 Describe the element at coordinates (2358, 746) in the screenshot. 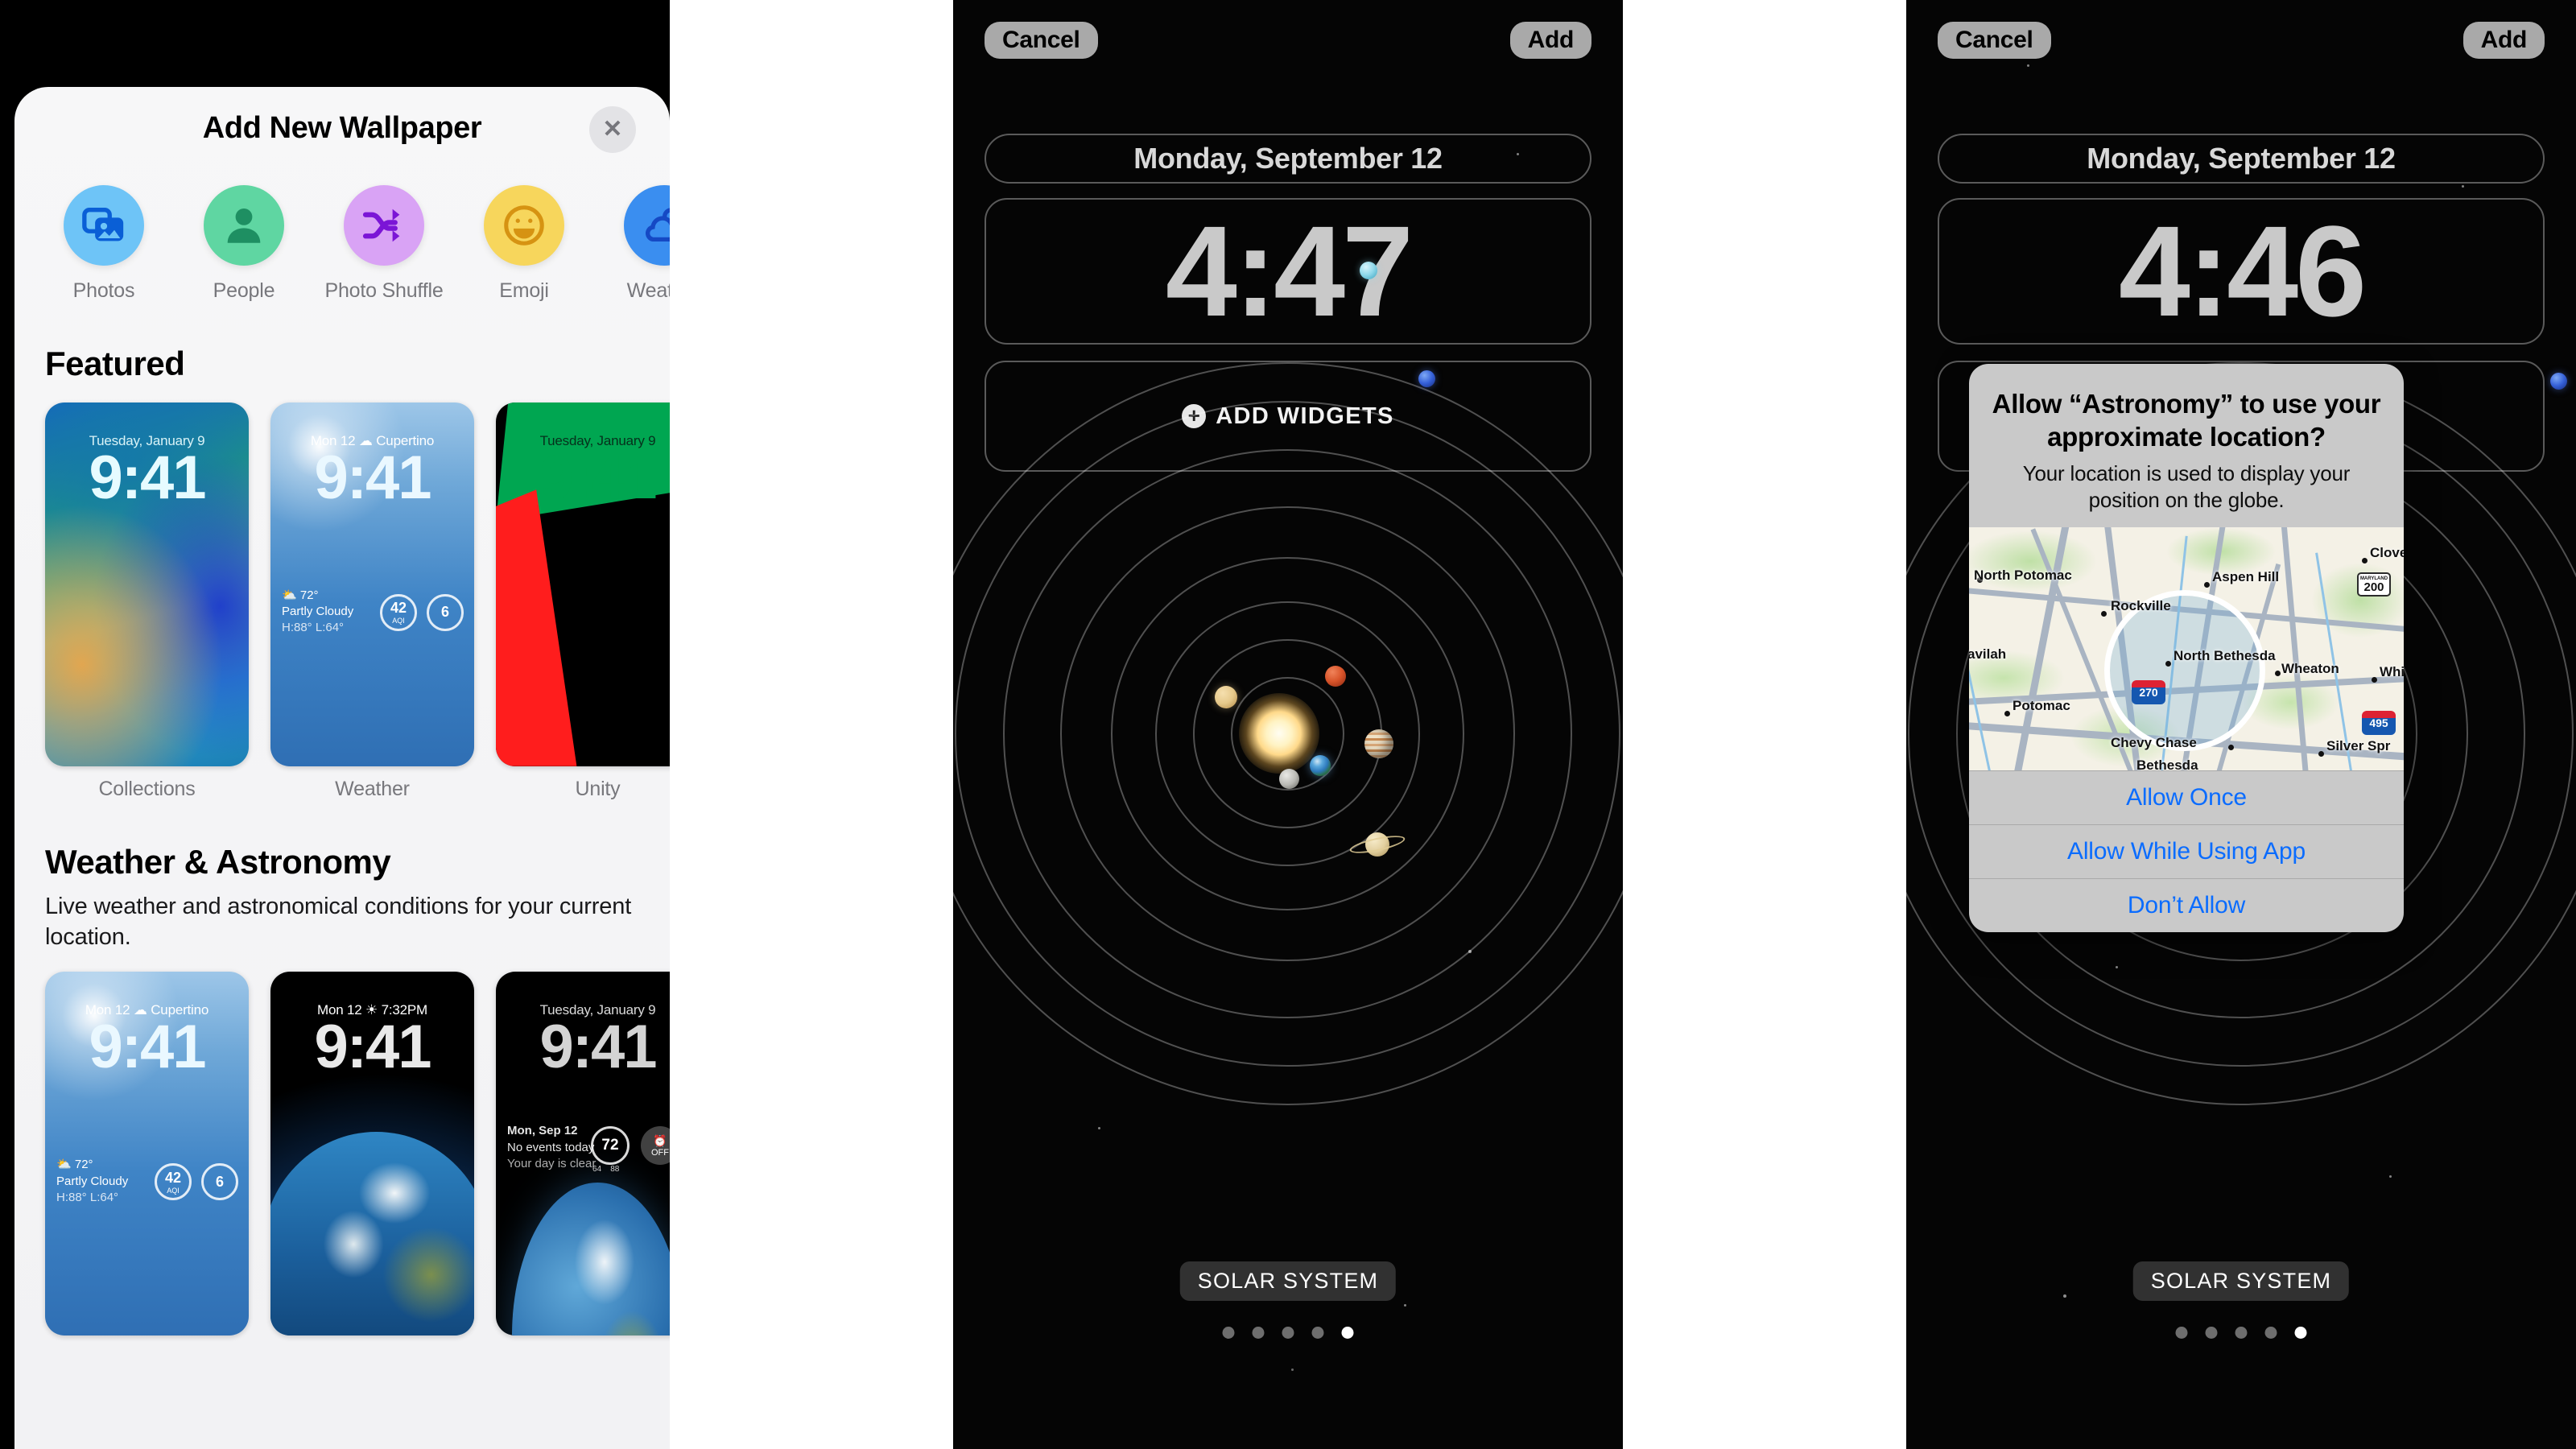

I see `map-label: Silver Spr` at that location.